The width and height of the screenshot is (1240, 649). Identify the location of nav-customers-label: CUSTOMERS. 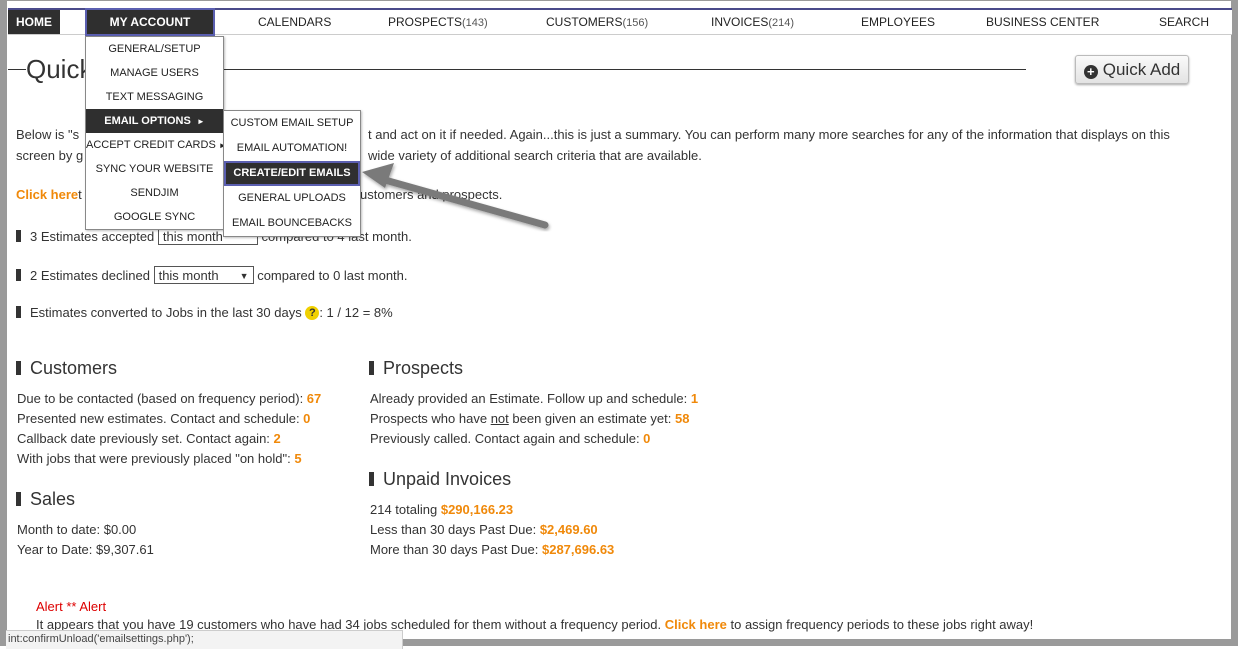
(584, 22).